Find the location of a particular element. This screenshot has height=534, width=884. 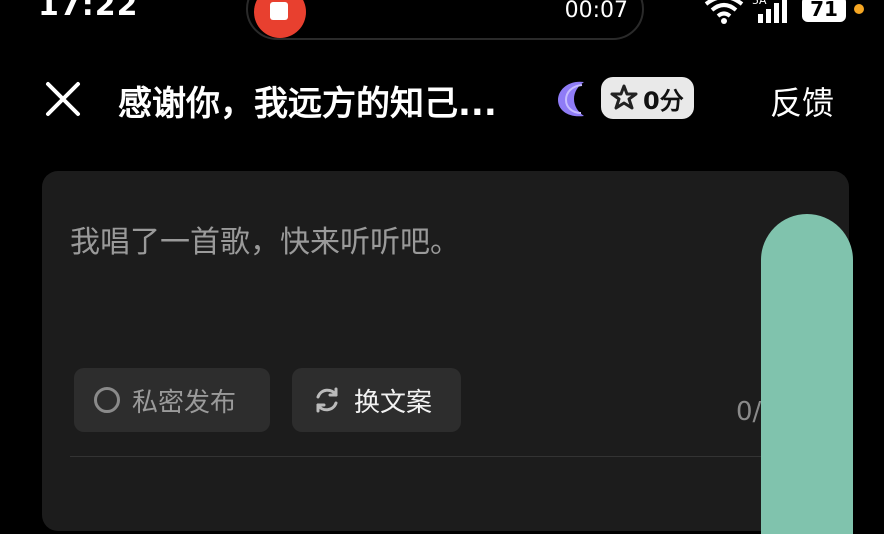

status-time: 17:22 is located at coordinates (88, 11).